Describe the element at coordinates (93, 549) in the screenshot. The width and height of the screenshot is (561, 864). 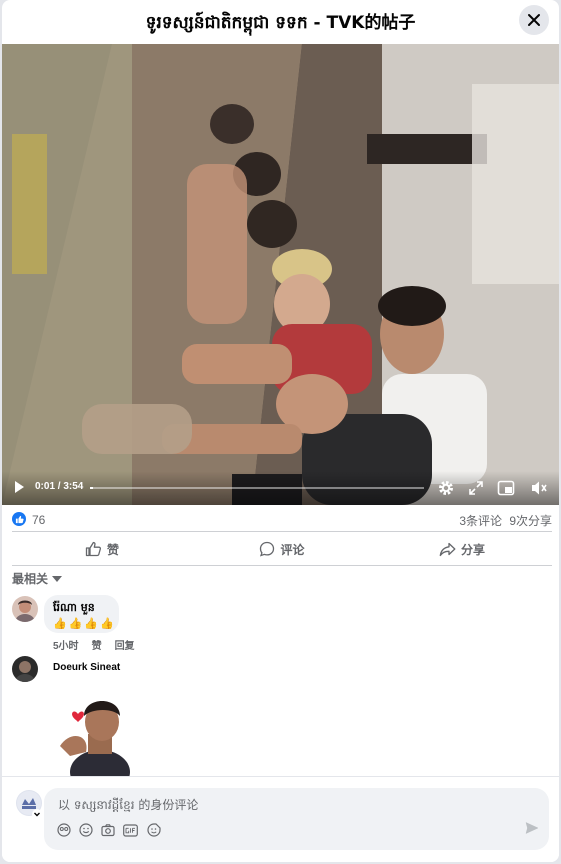
I see `thumbs-up-icon` at that location.